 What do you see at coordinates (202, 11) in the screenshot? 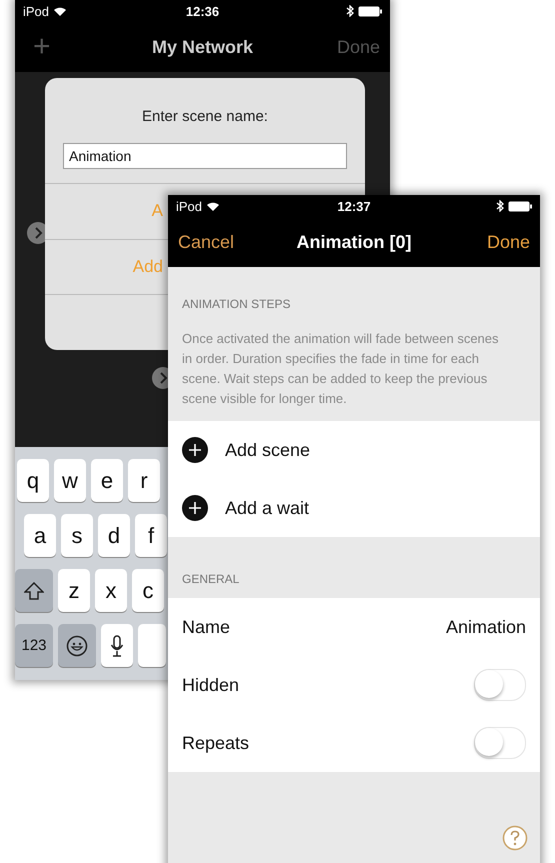
I see `status-time: 12:36` at bounding box center [202, 11].